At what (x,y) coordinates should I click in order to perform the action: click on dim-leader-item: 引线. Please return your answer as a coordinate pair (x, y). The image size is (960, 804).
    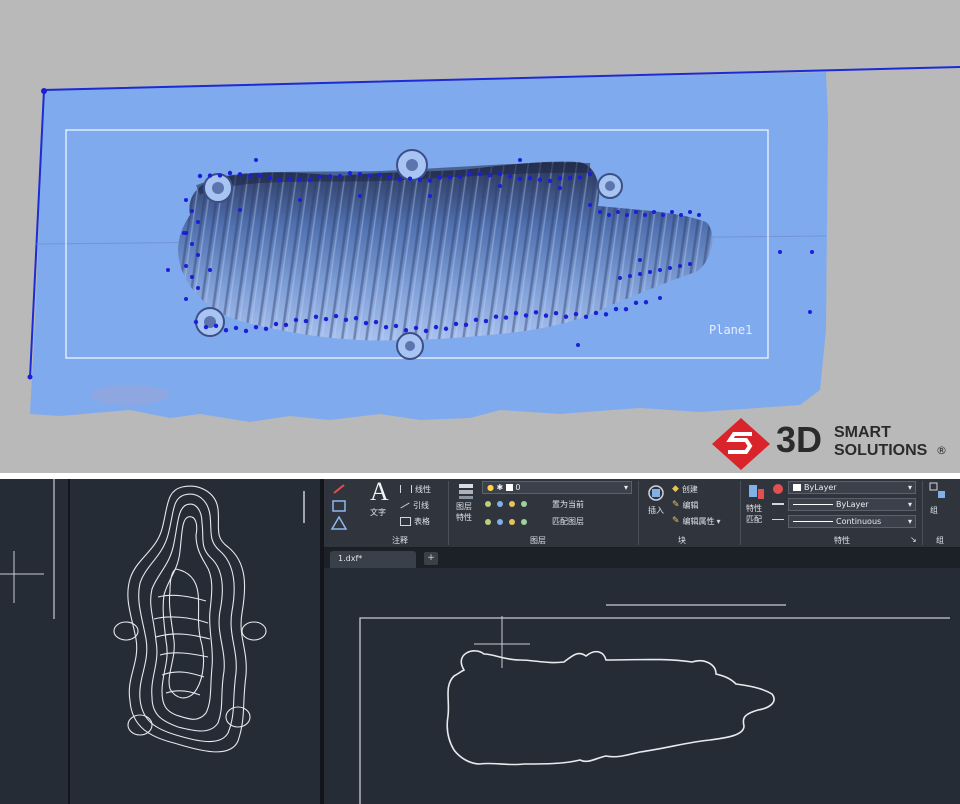
    Looking at the image, I should click on (423, 505).